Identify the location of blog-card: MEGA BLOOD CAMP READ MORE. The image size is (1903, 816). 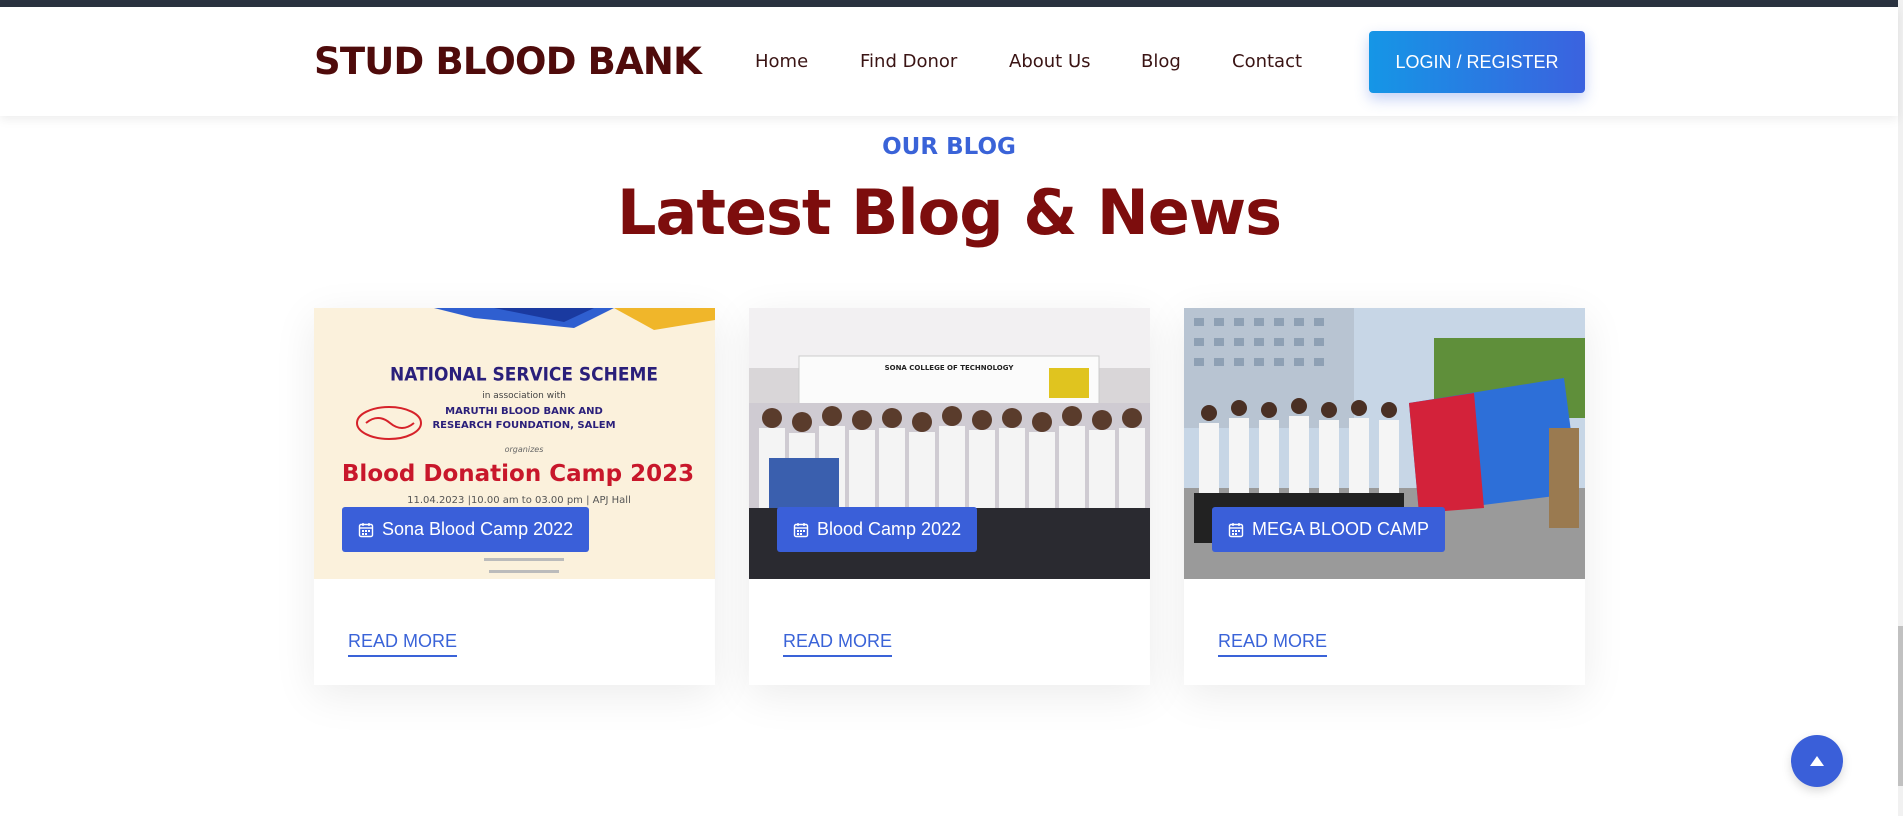
(1384, 496).